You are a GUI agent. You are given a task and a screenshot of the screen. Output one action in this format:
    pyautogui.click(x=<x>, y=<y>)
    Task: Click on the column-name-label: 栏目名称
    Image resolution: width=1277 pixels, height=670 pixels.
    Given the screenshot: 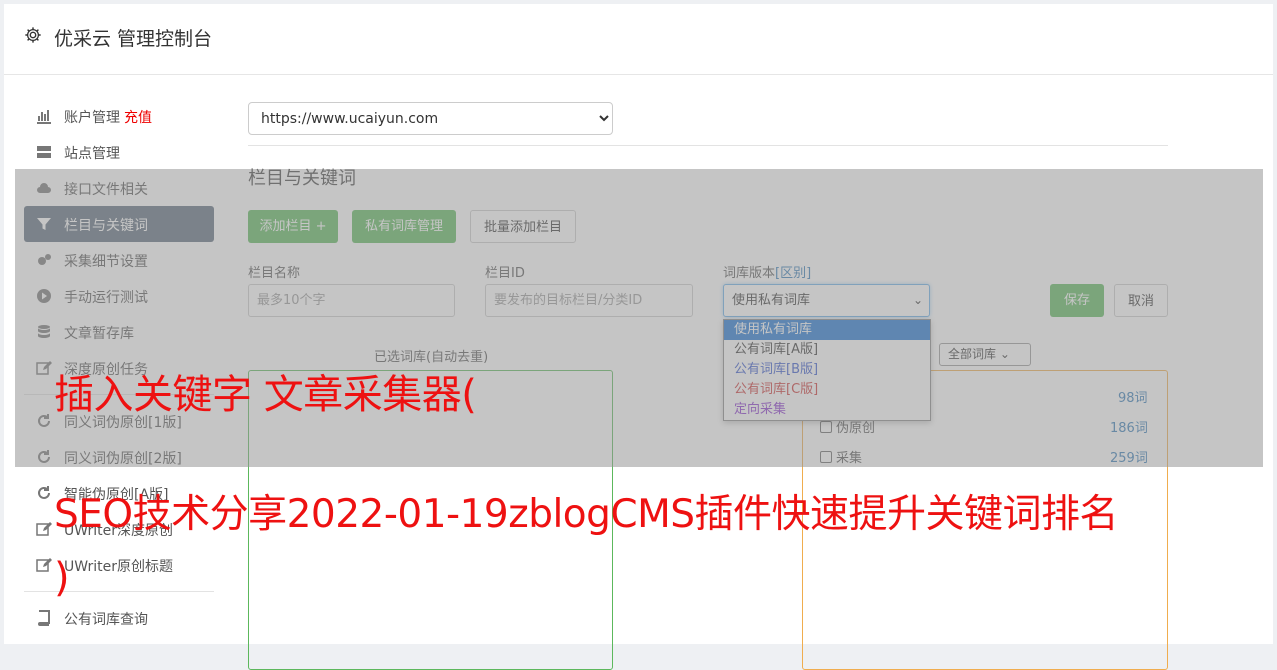 What is the action you would take?
    pyautogui.click(x=274, y=273)
    